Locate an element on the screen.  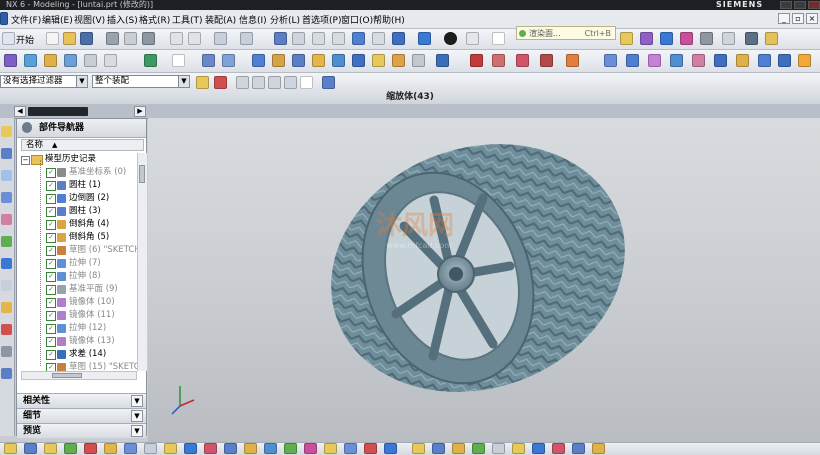
menu-view: 视图(V) is located at coordinates (89, 19).